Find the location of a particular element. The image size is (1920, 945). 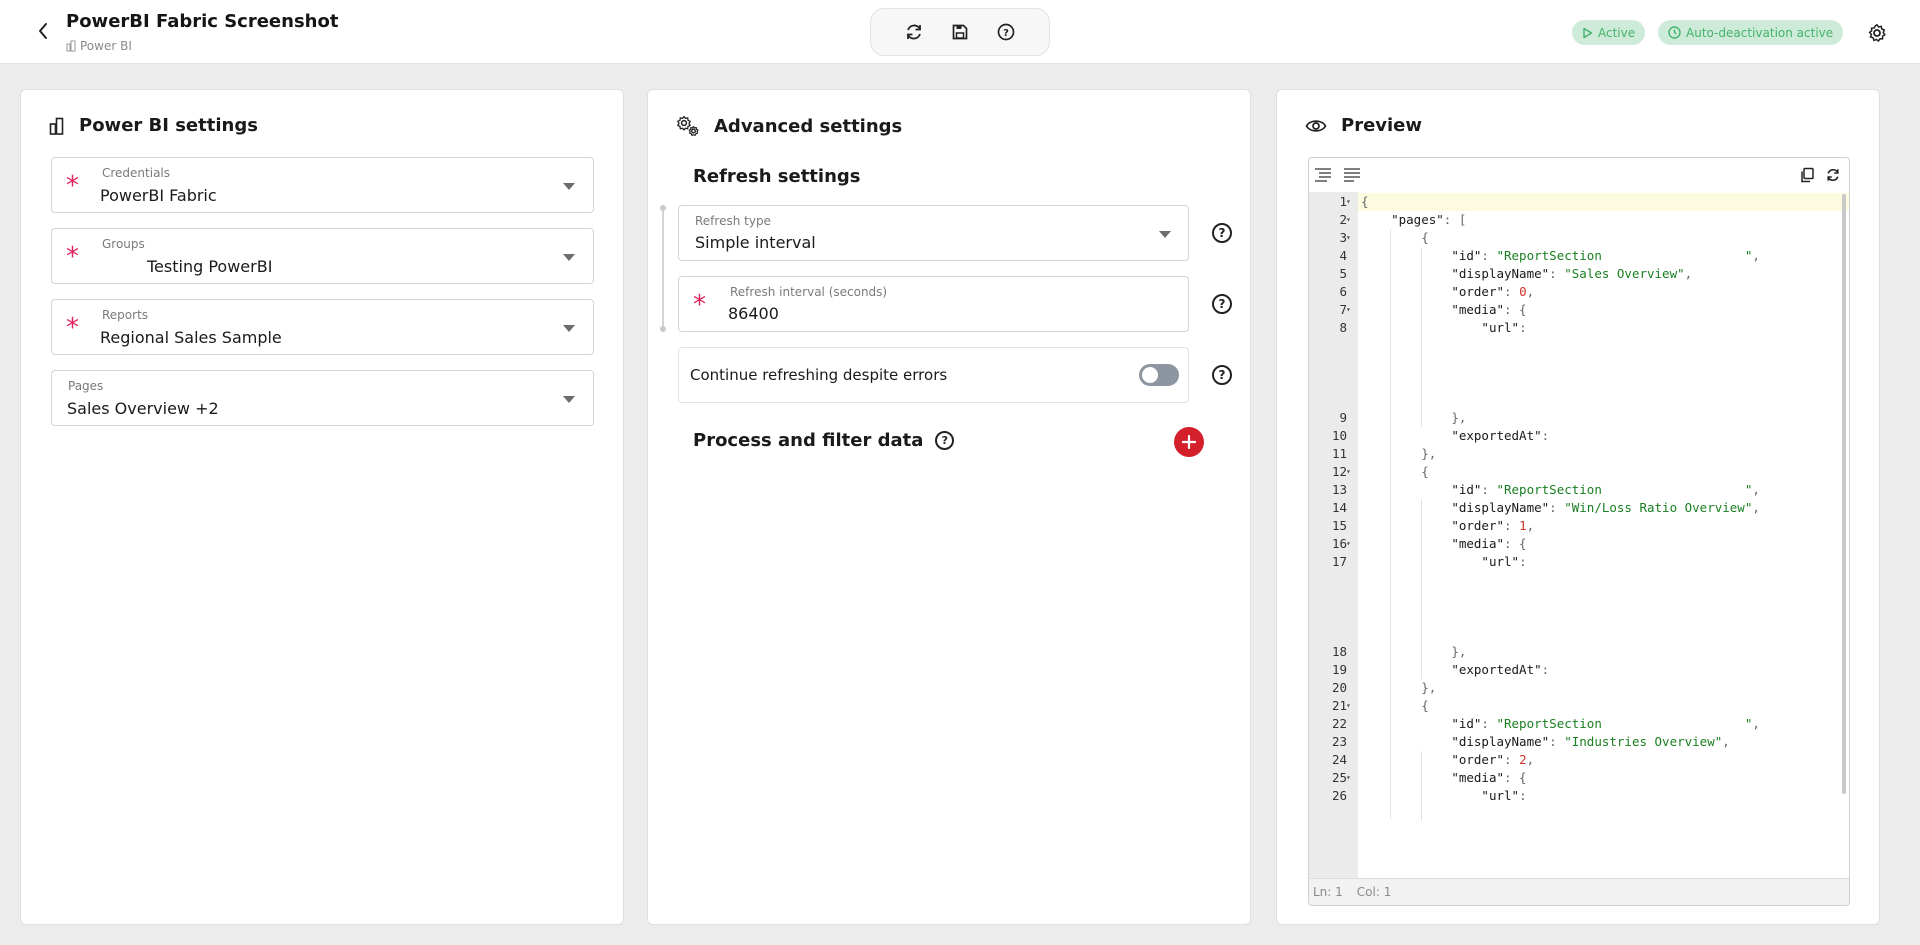

refresh-interval-value: 86400 is located at coordinates (753, 313).